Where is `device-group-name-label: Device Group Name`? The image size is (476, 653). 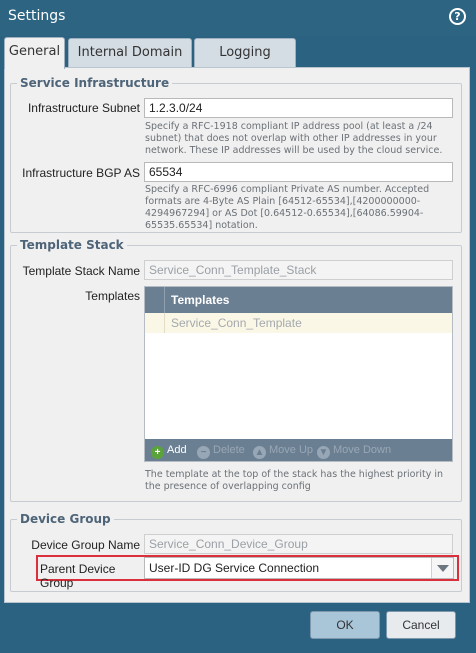
device-group-name-label: Device Group Name is located at coordinates (85, 545).